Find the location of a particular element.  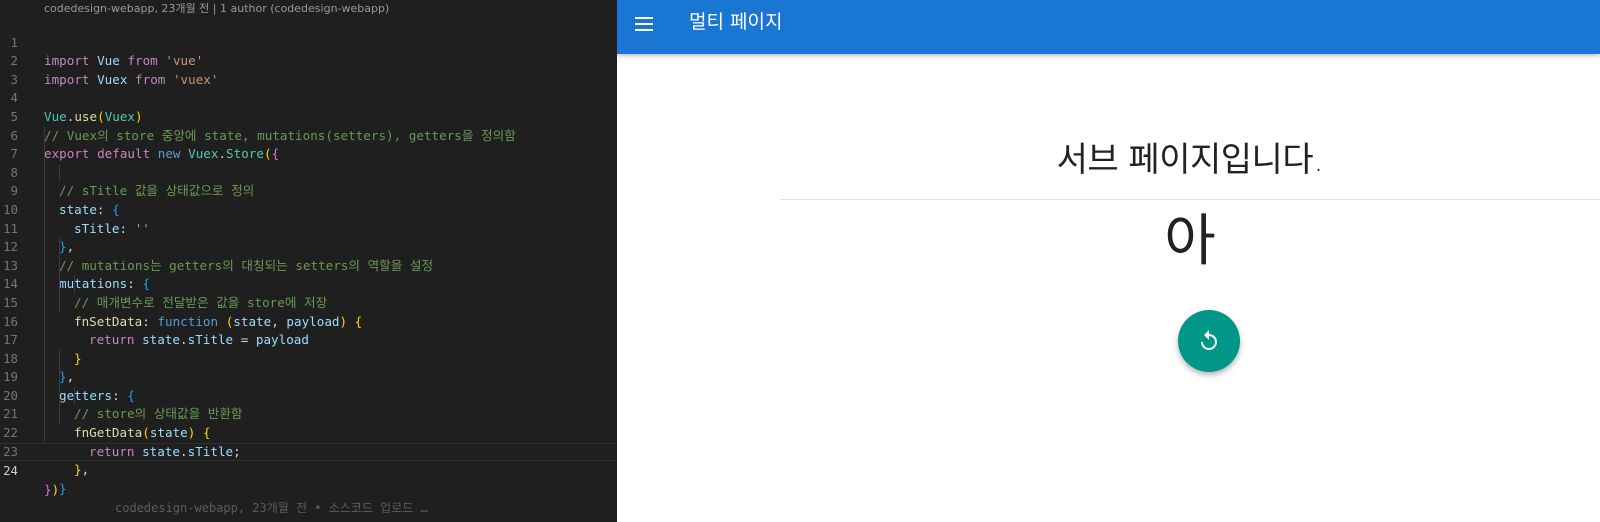

code-line: 3 is located at coordinates (308, 69).